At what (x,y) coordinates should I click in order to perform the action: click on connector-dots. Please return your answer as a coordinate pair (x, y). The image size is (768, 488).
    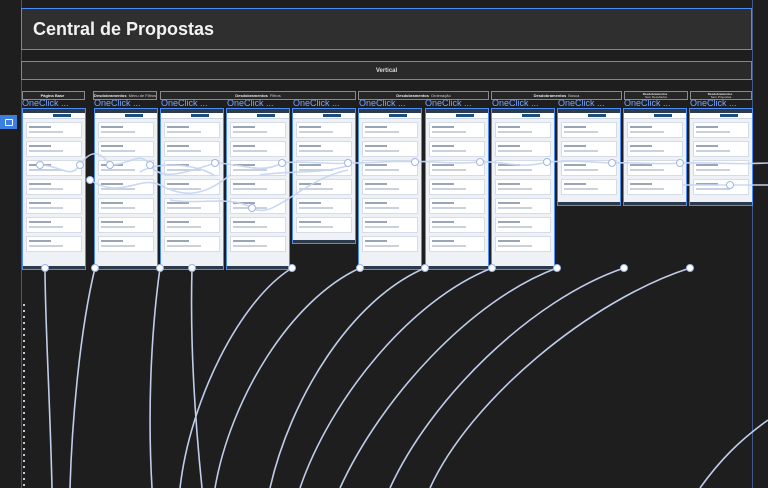
    Looking at the image, I should click on (24, 395).